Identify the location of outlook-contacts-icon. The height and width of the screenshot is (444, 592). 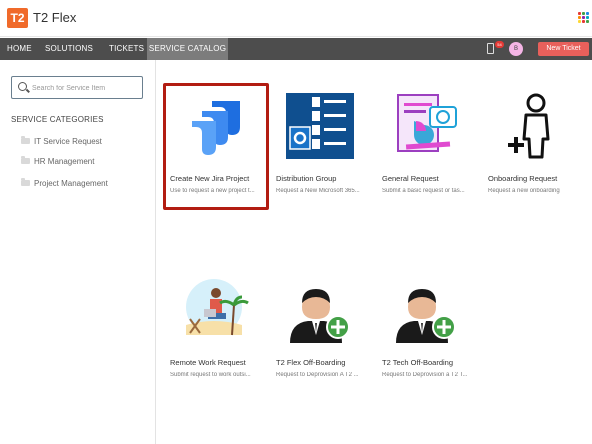
(320, 126).